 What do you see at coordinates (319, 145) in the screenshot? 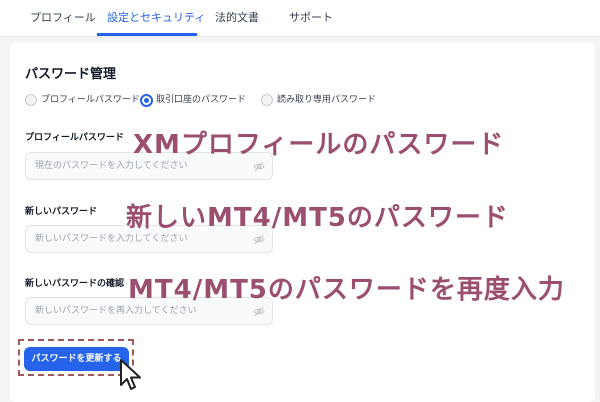
I see `annotation-profile-password: XMプロフィールのパスワード` at bounding box center [319, 145].